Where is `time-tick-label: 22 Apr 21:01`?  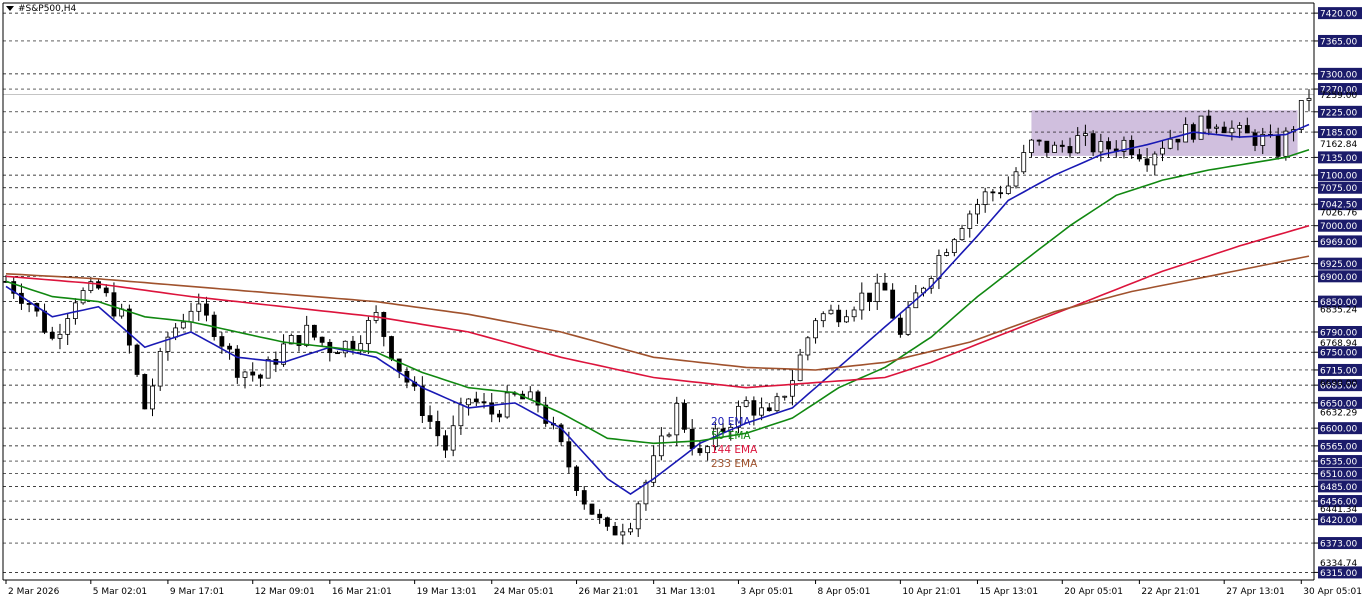 time-tick-label: 22 Apr 21:01 is located at coordinates (1170, 592).